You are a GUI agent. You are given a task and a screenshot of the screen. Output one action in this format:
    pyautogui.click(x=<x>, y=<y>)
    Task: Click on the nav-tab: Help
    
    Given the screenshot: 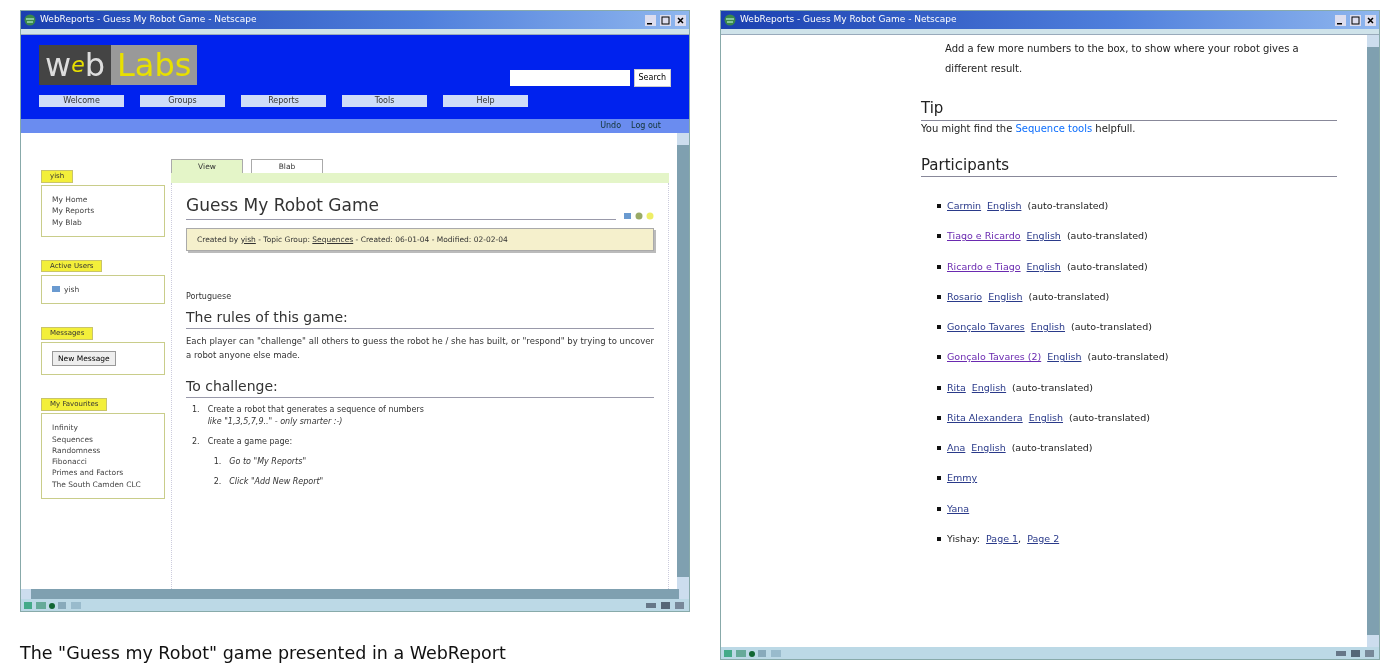 What is the action you would take?
    pyautogui.click(x=485, y=101)
    